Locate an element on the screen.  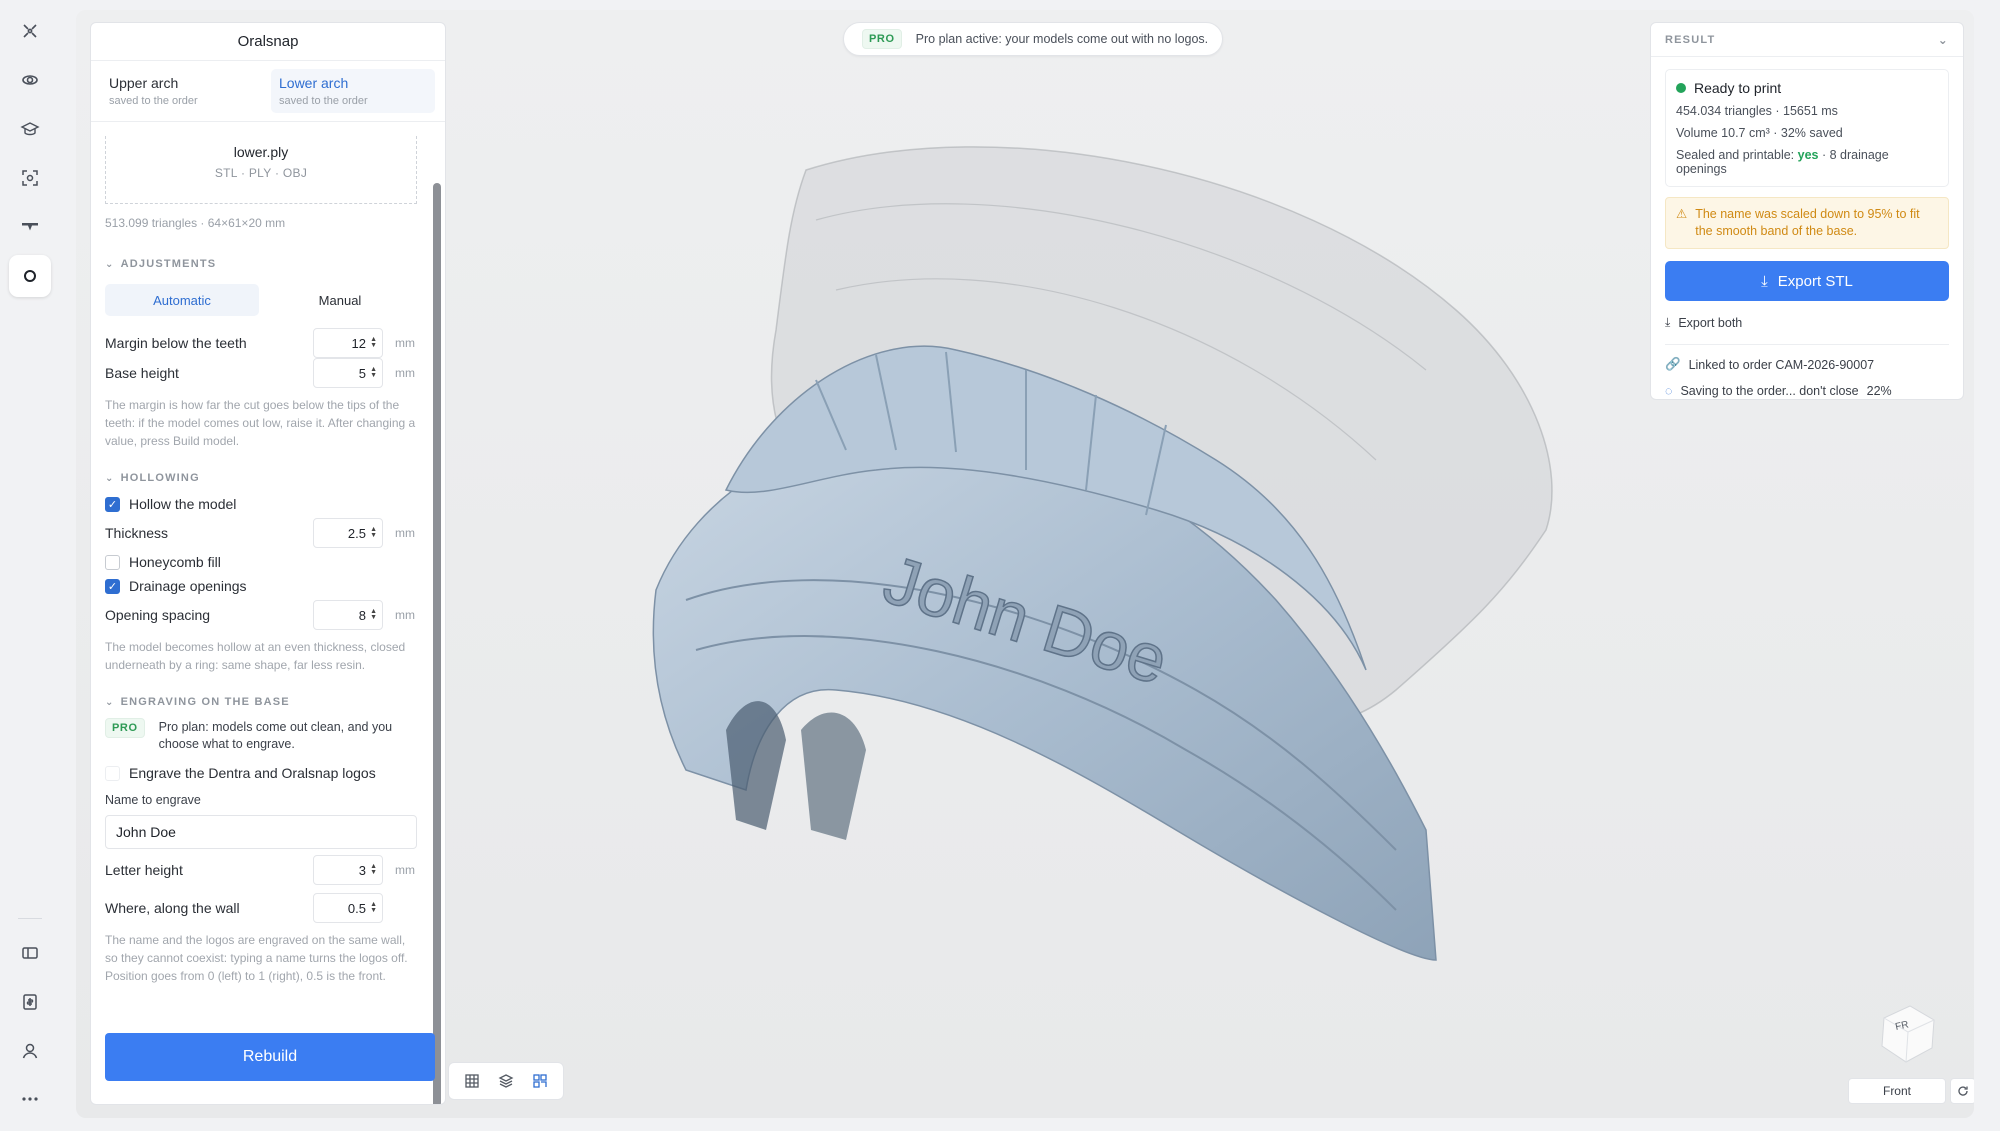
pro-badge: PRO is located at coordinates (125, 728).